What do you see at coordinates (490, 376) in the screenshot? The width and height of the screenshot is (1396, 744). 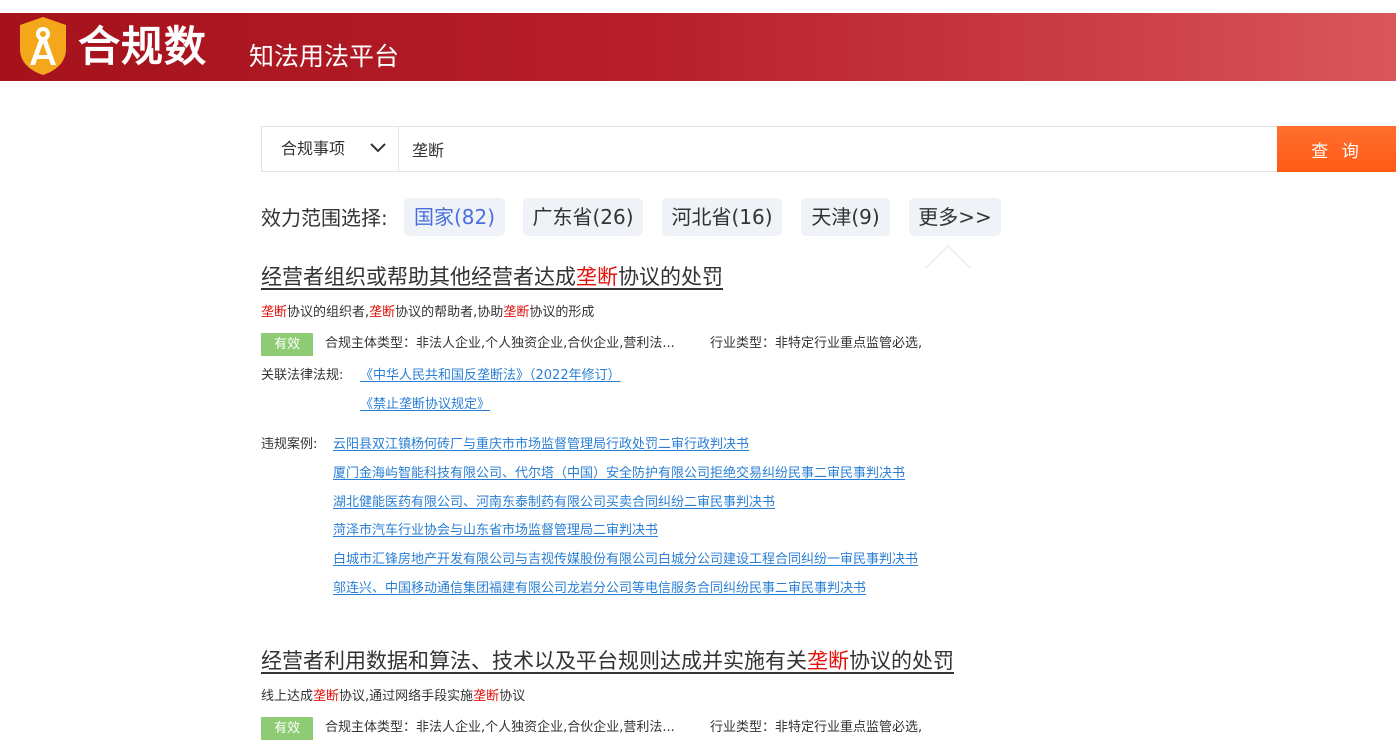 I see `law-link: 《中华人民共和国反垄断法》（2022年修订）` at bounding box center [490, 376].